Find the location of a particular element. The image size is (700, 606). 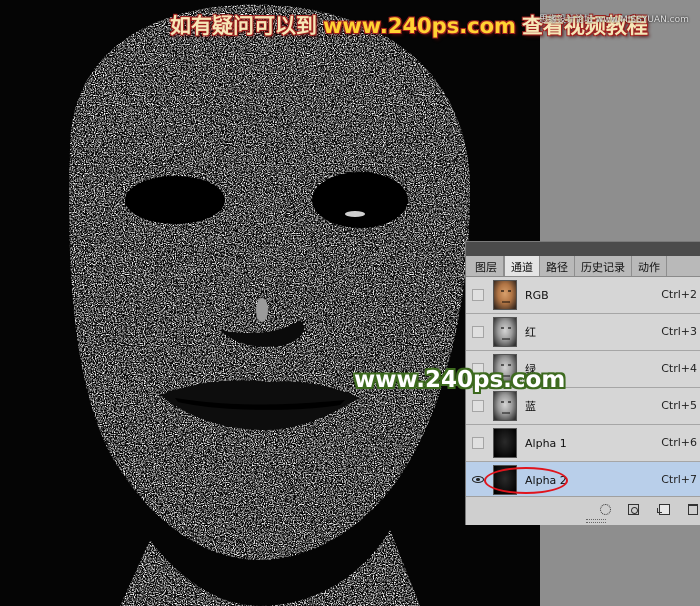

channel-shortcut: Ctrl+4 is located at coordinates (679, 368).